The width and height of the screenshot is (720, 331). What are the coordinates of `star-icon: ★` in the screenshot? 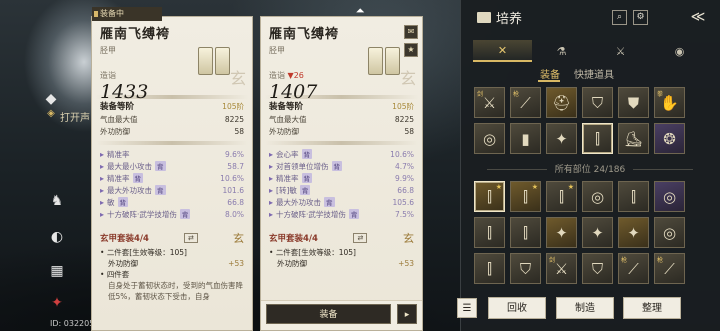 It's located at (411, 50).